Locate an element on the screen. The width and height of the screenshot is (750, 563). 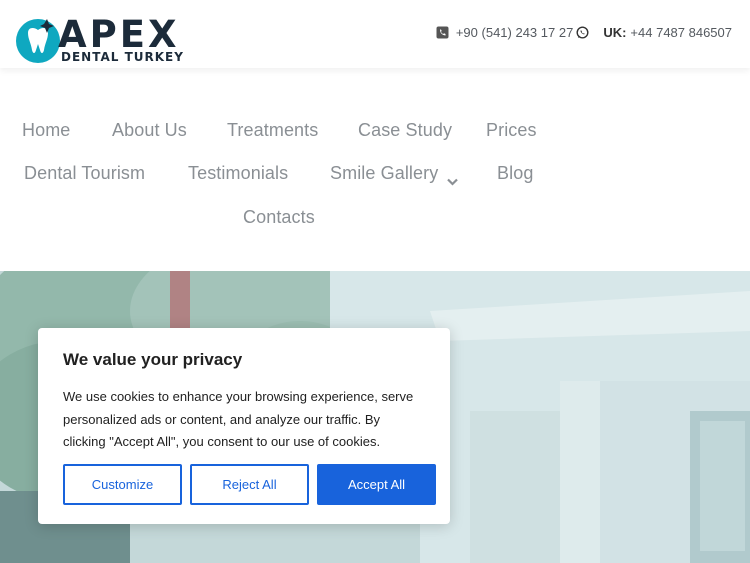
cookie-title: We value your privacy is located at coordinates (153, 359).